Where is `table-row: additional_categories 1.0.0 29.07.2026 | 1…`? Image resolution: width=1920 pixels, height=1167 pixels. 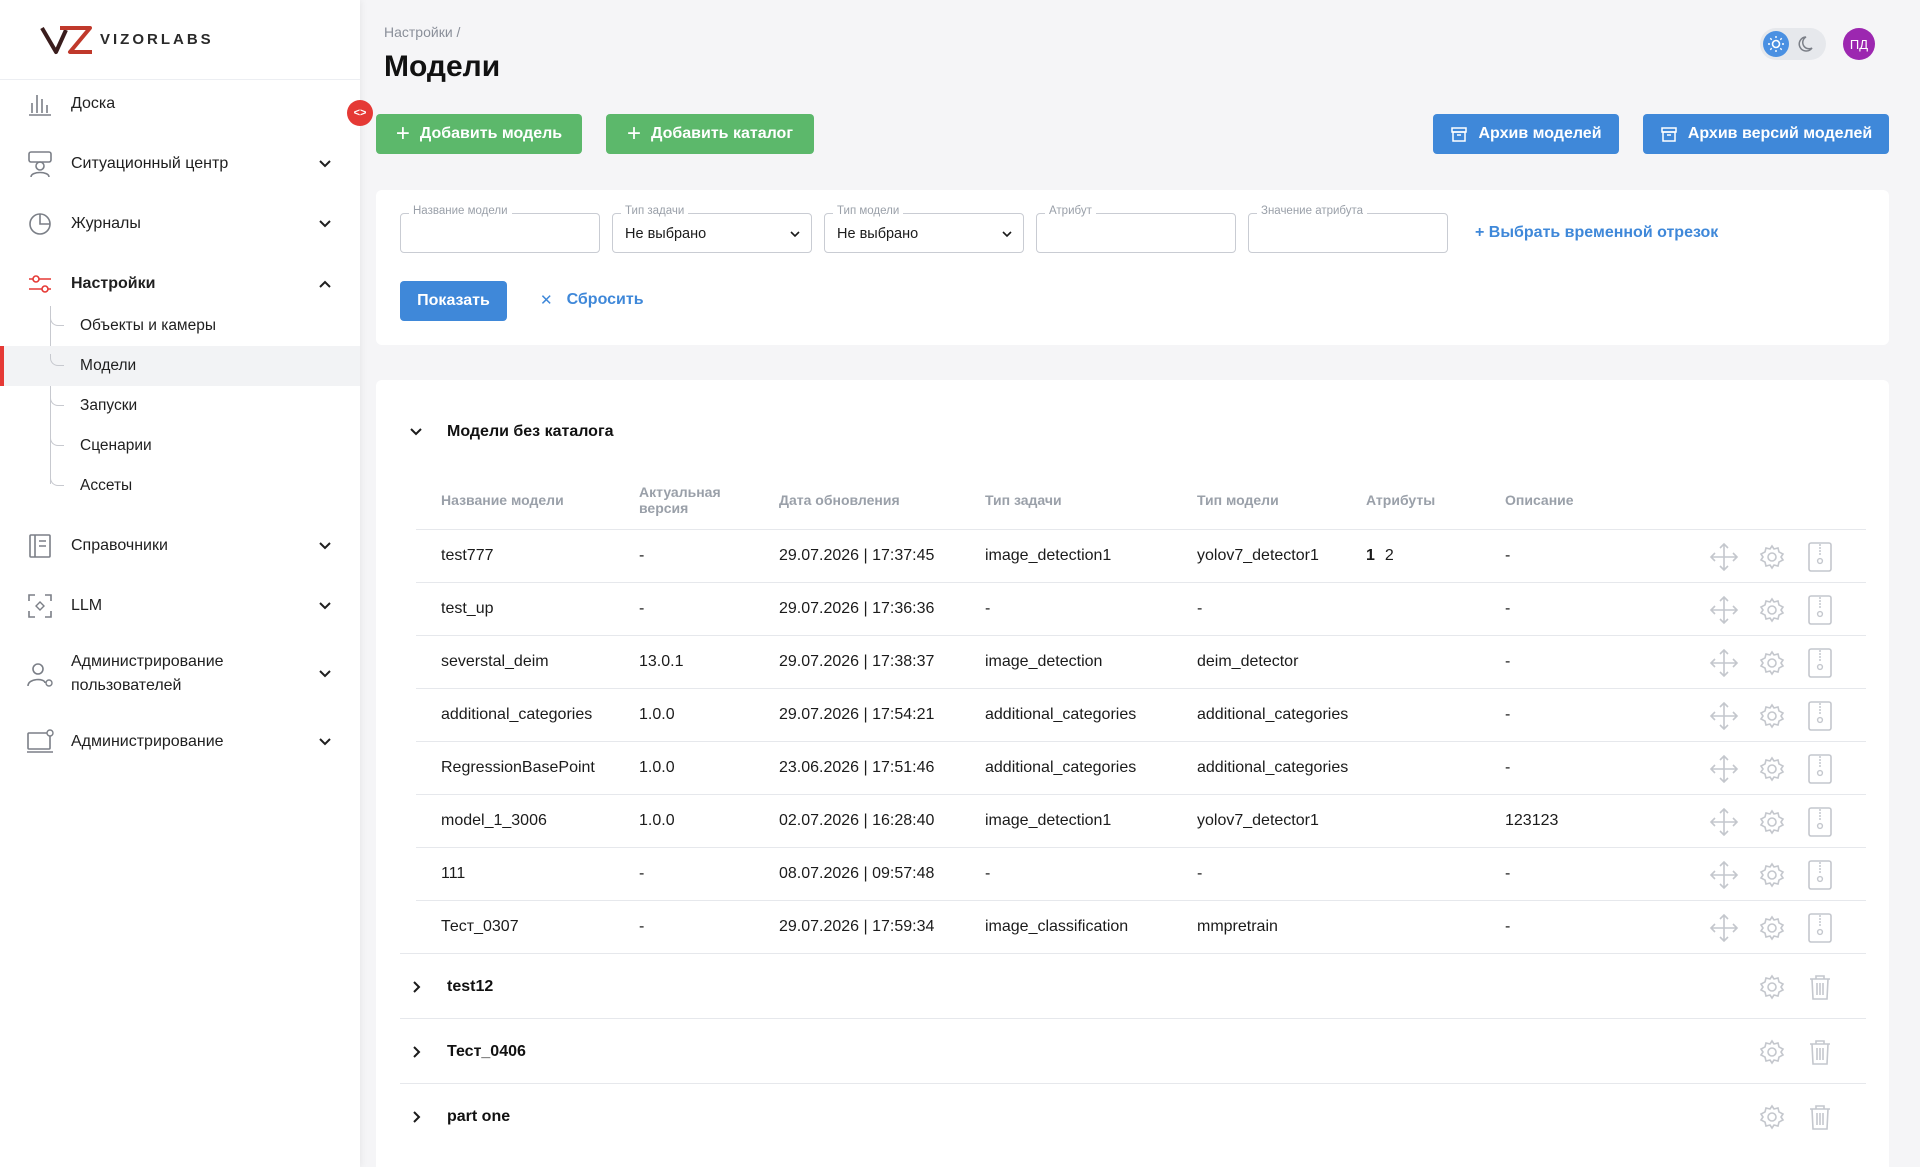
table-row: additional_categories 1.0.0 29.07.2026 | 1… is located at coordinates (1141, 714).